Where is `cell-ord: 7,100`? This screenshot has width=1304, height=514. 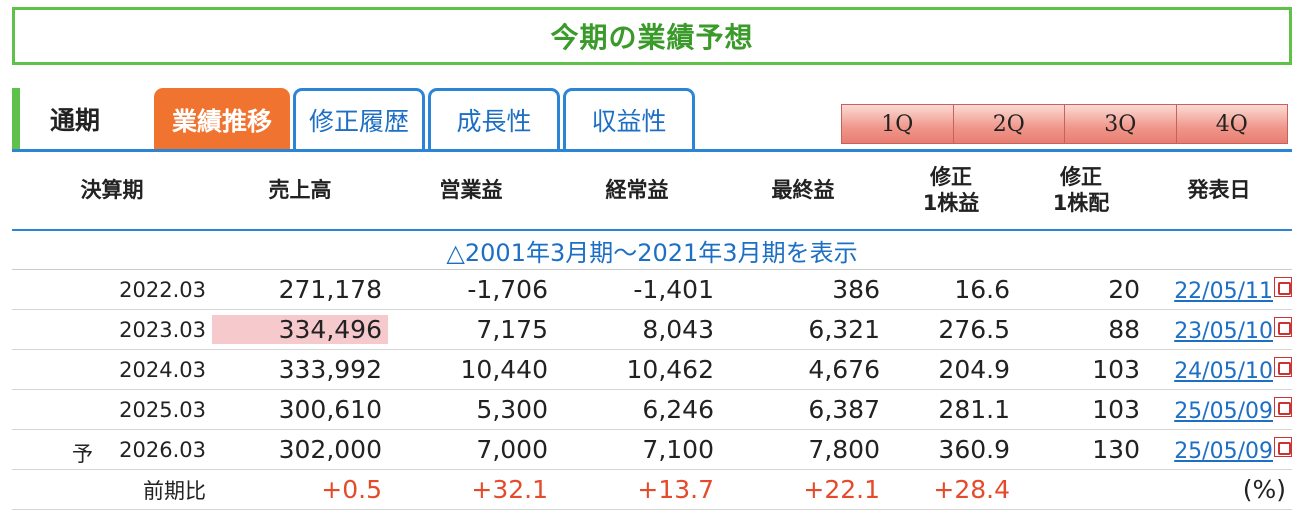
cell-ord: 7,100 is located at coordinates (678, 449).